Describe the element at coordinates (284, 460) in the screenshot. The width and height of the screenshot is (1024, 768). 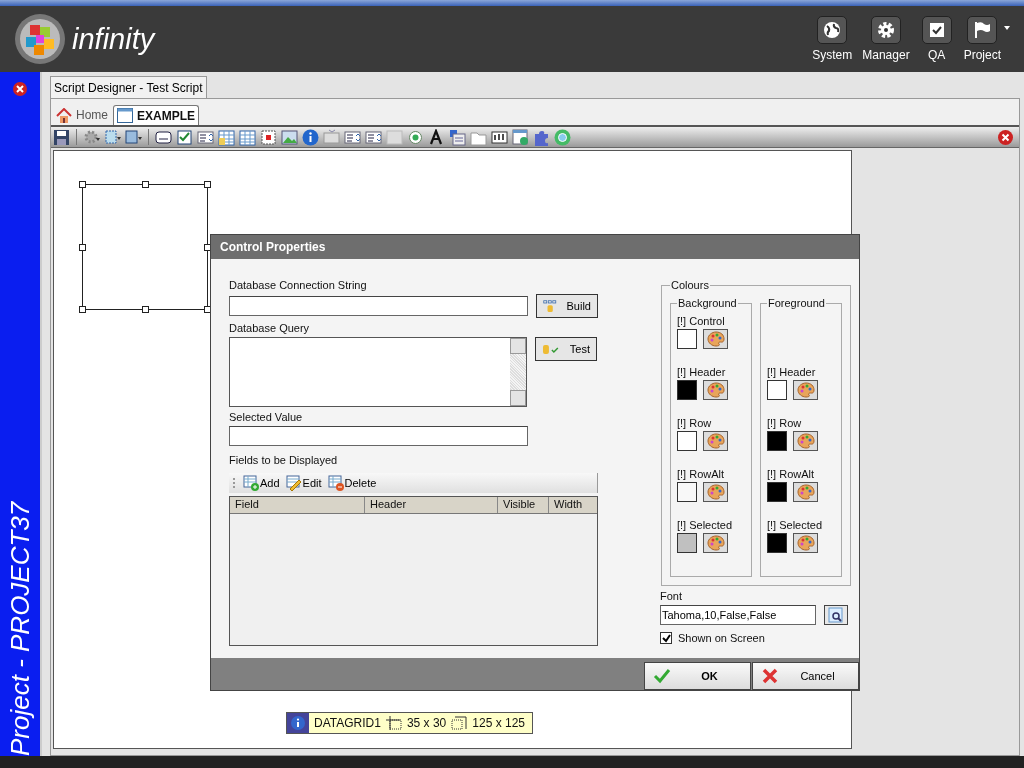
I see `field-label: Fields to be Displayed` at that location.